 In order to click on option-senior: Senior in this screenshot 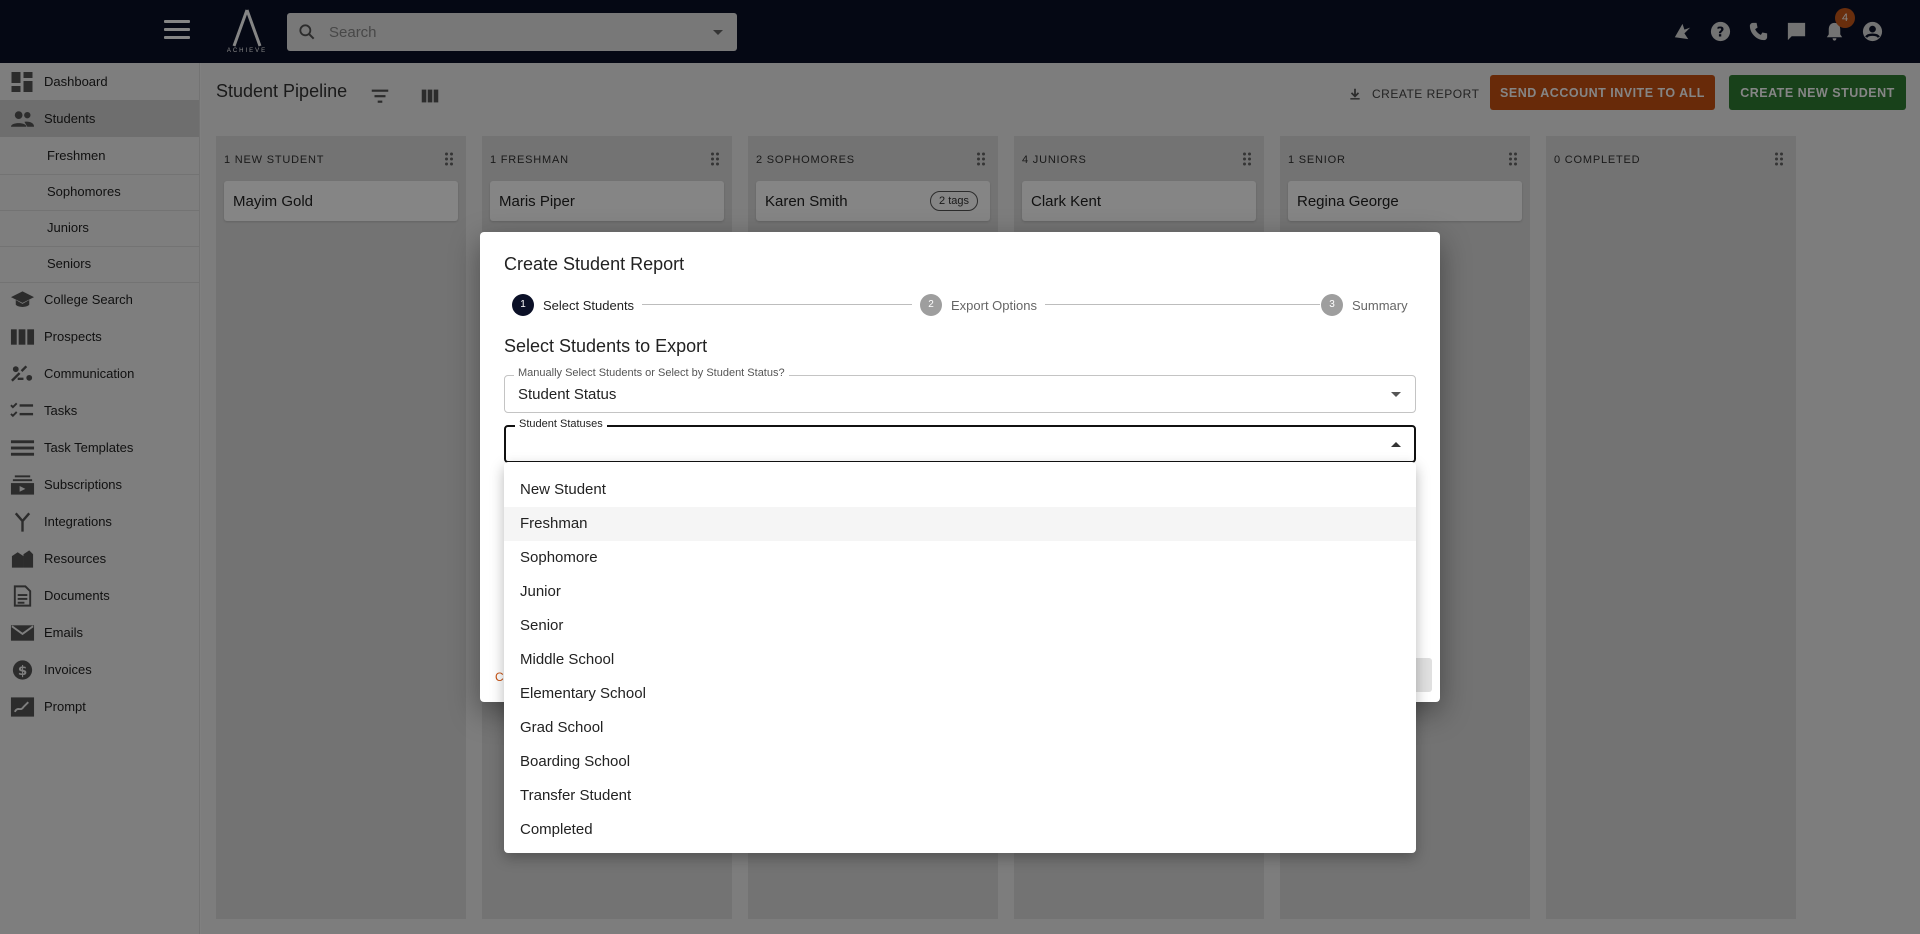, I will do `click(960, 626)`.